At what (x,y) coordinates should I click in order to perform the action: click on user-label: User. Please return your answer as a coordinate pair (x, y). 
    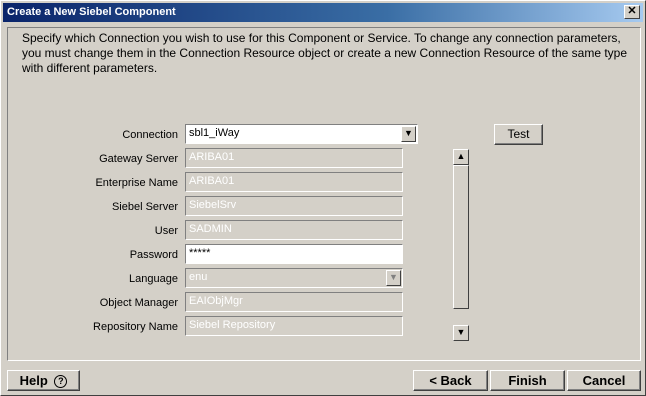
    Looking at the image, I should click on (166, 231).